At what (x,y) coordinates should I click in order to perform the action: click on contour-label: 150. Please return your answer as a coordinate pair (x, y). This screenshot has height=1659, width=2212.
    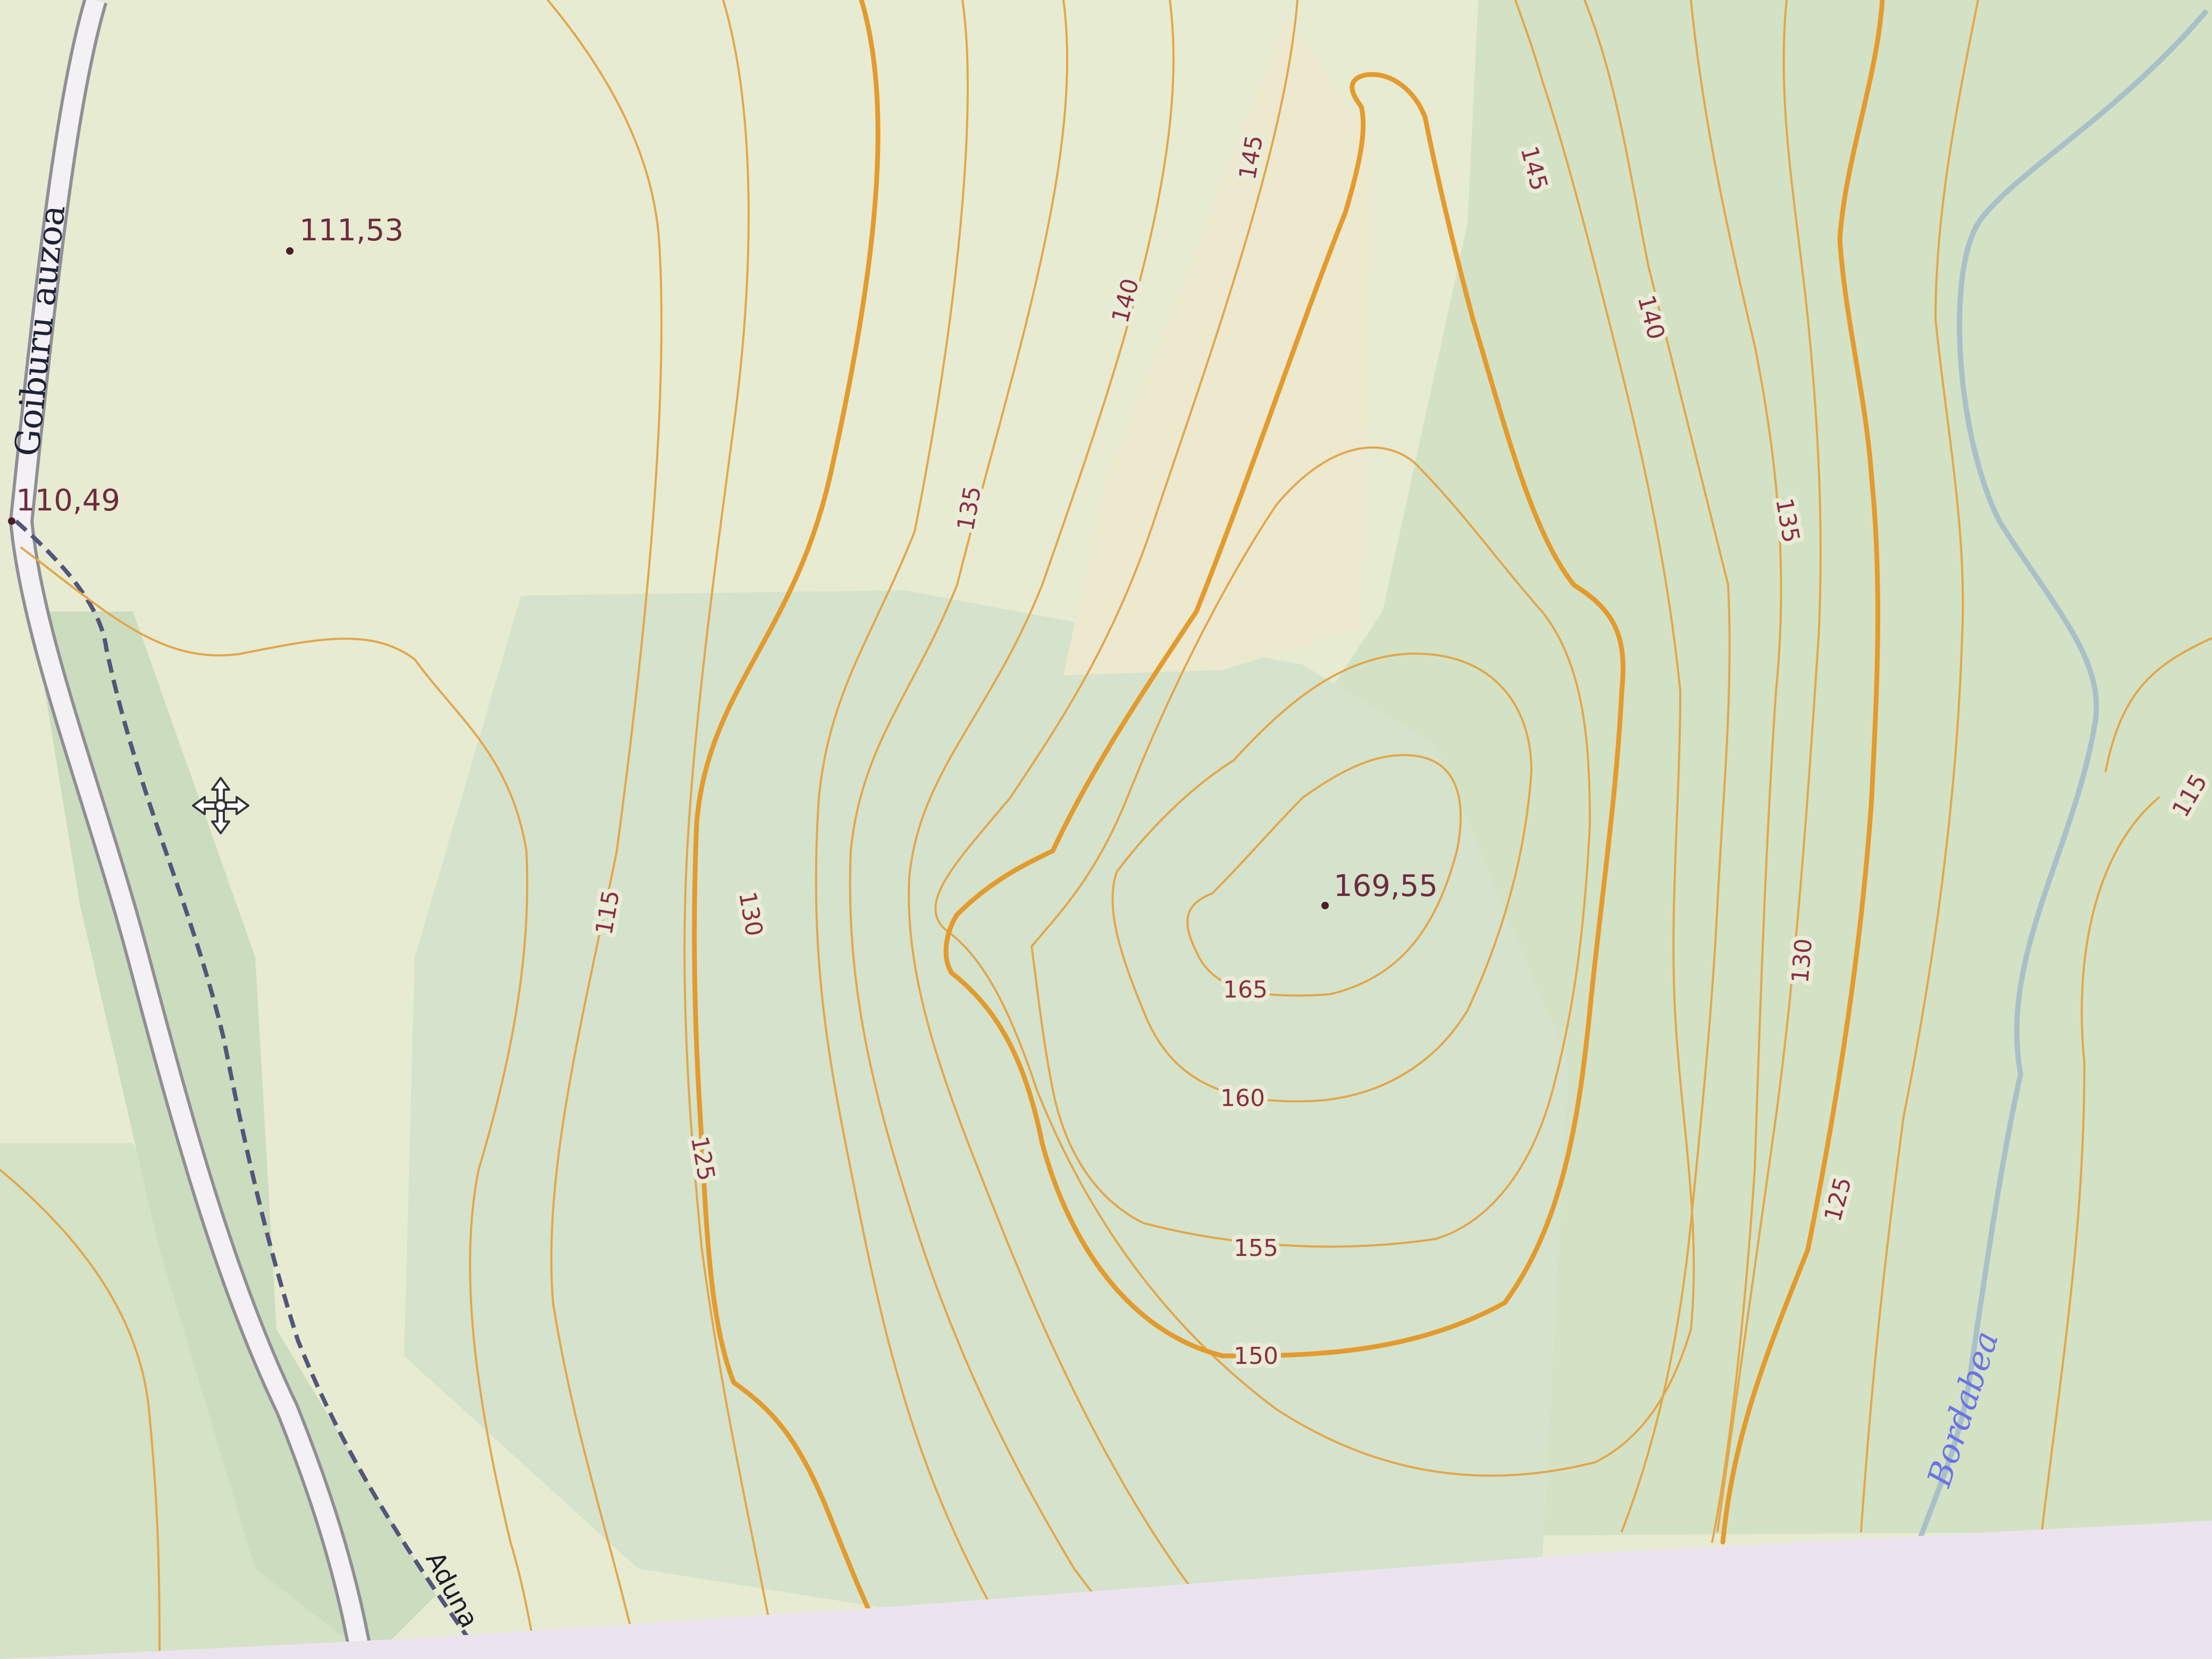
    Looking at the image, I should click on (1256, 1356).